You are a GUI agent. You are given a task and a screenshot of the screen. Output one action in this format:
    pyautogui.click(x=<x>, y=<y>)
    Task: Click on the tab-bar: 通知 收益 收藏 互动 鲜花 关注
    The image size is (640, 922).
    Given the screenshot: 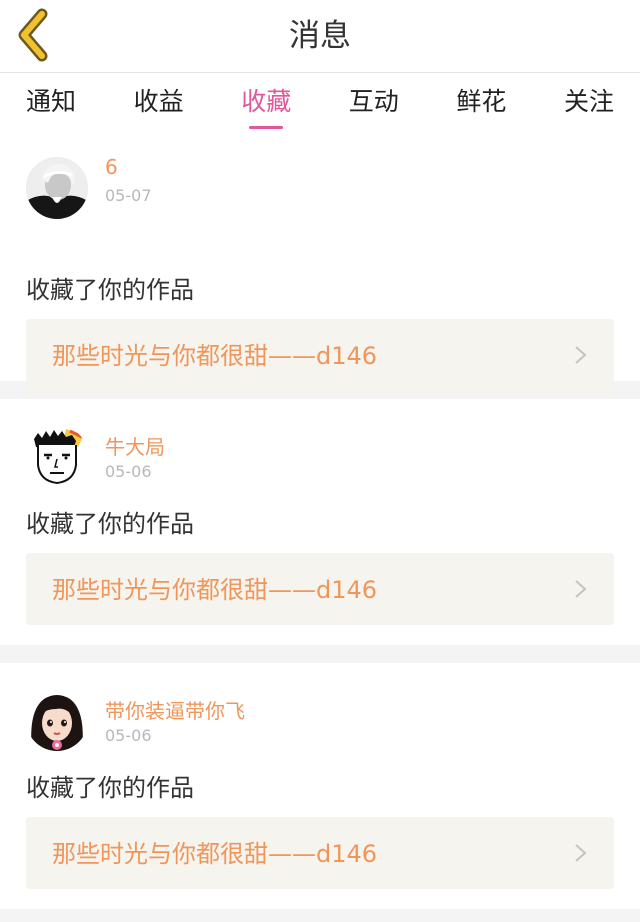 What is the action you would take?
    pyautogui.click(x=320, y=101)
    